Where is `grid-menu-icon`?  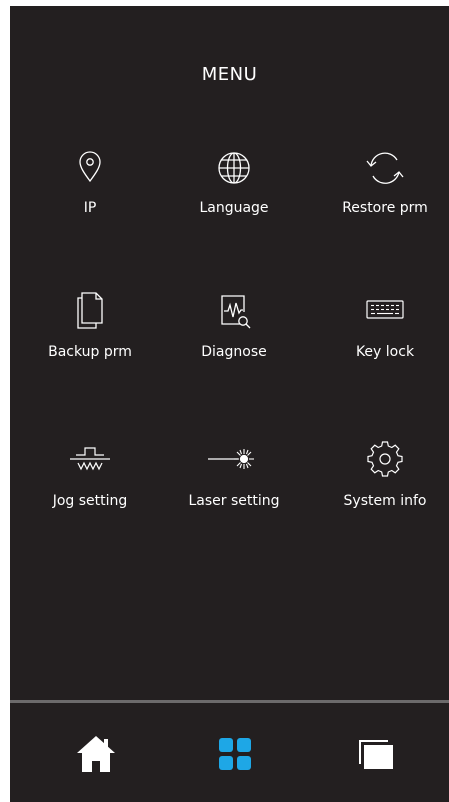 grid-menu-icon is located at coordinates (235, 754).